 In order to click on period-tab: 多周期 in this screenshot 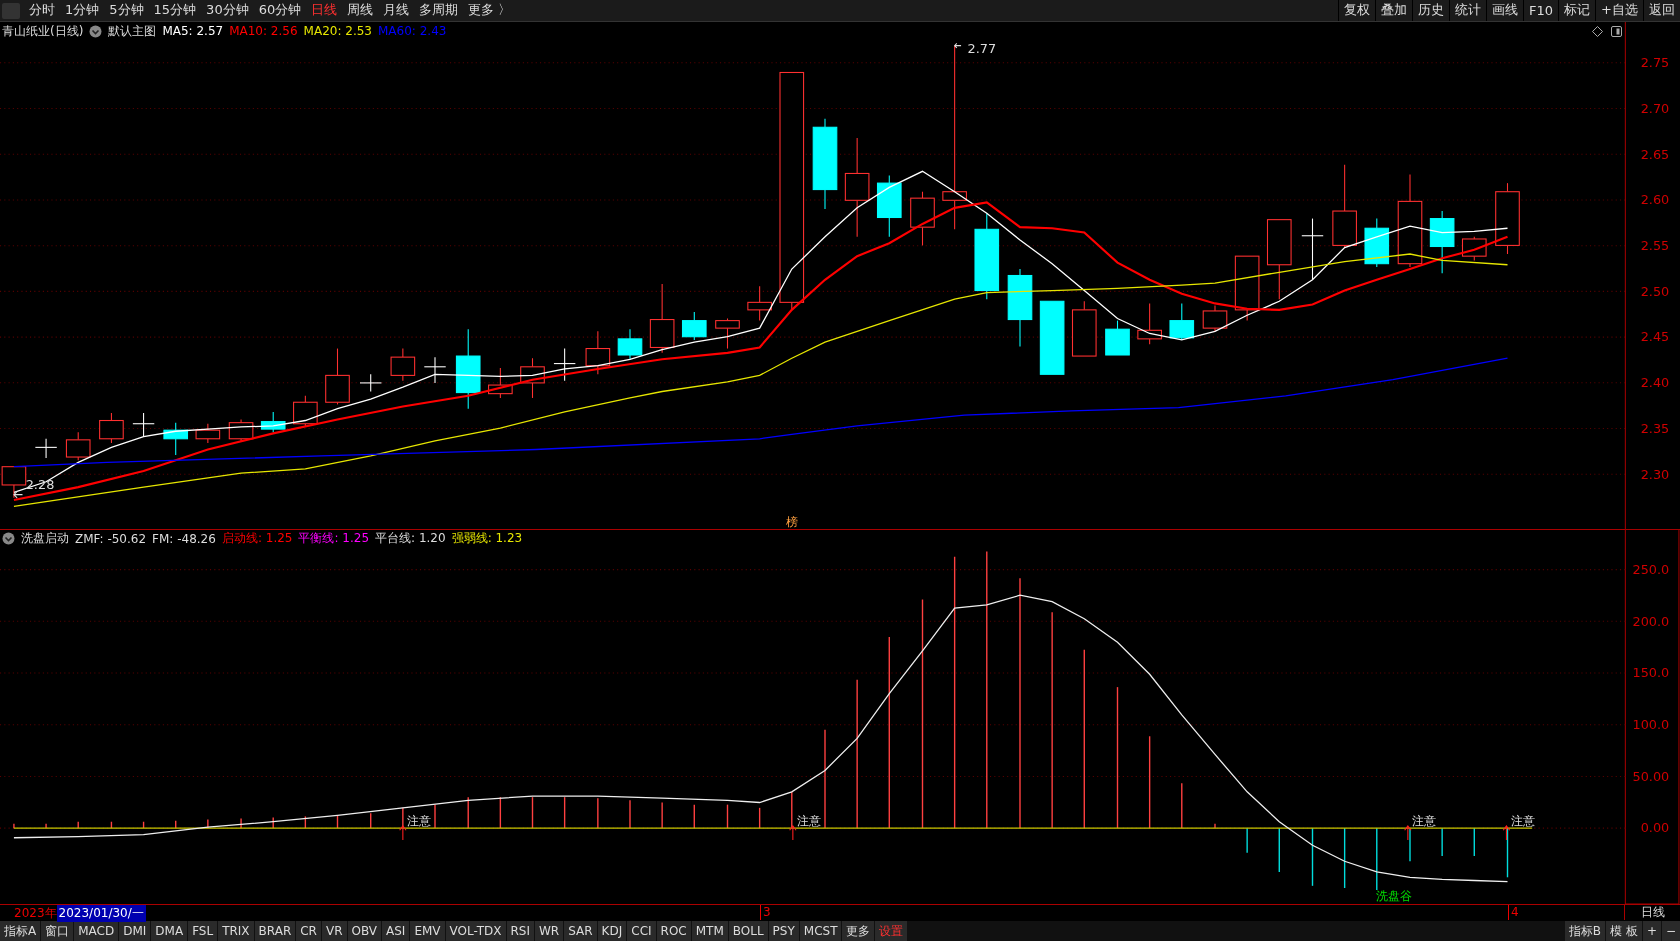, I will do `click(439, 10)`.